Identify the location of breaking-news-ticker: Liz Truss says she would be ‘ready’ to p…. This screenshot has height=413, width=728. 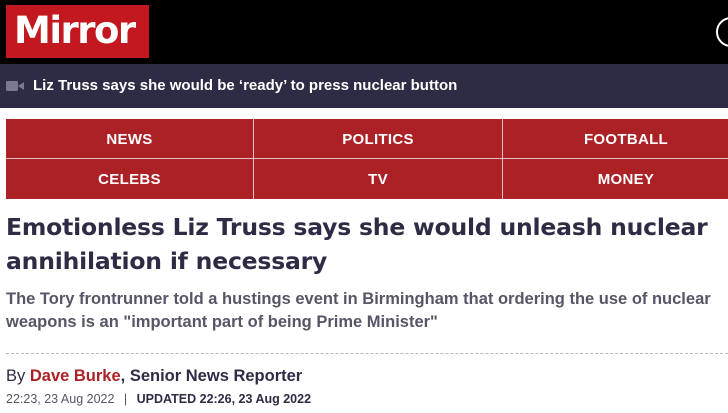
(364, 86).